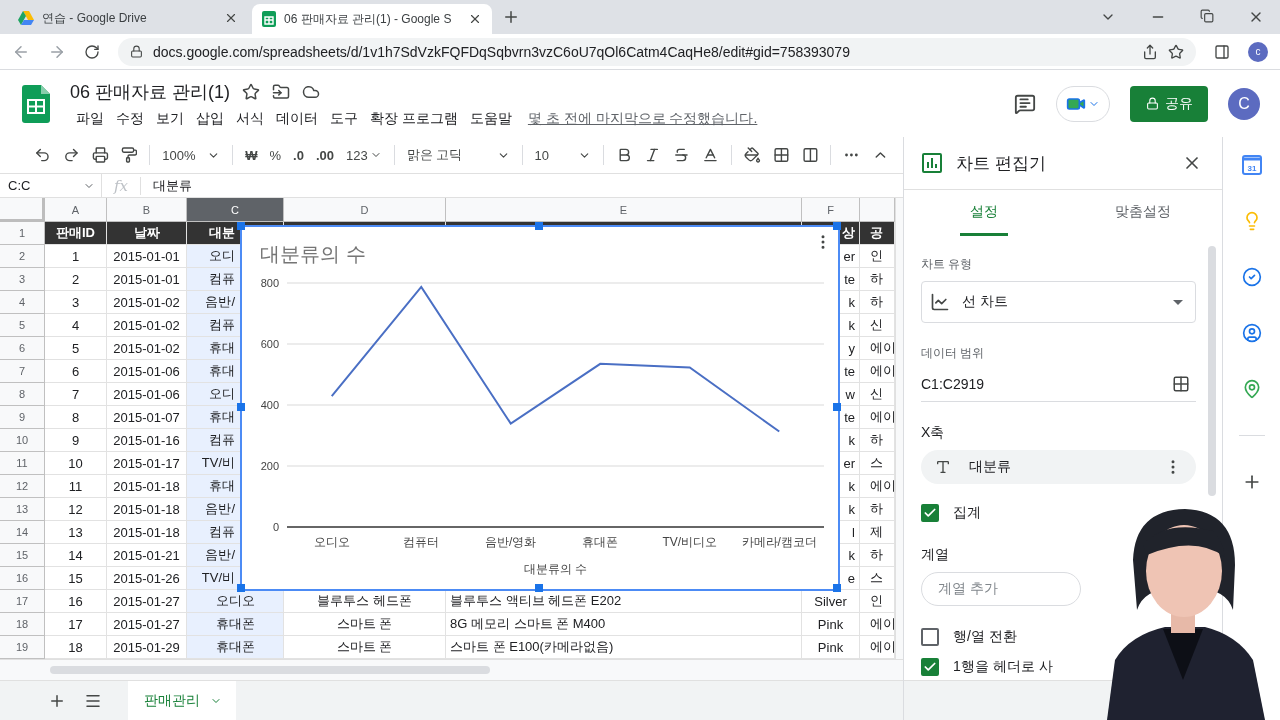 Image resolution: width=1280 pixels, height=720 pixels. What do you see at coordinates (1207, 16) in the screenshot?
I see `restore-icon` at bounding box center [1207, 16].